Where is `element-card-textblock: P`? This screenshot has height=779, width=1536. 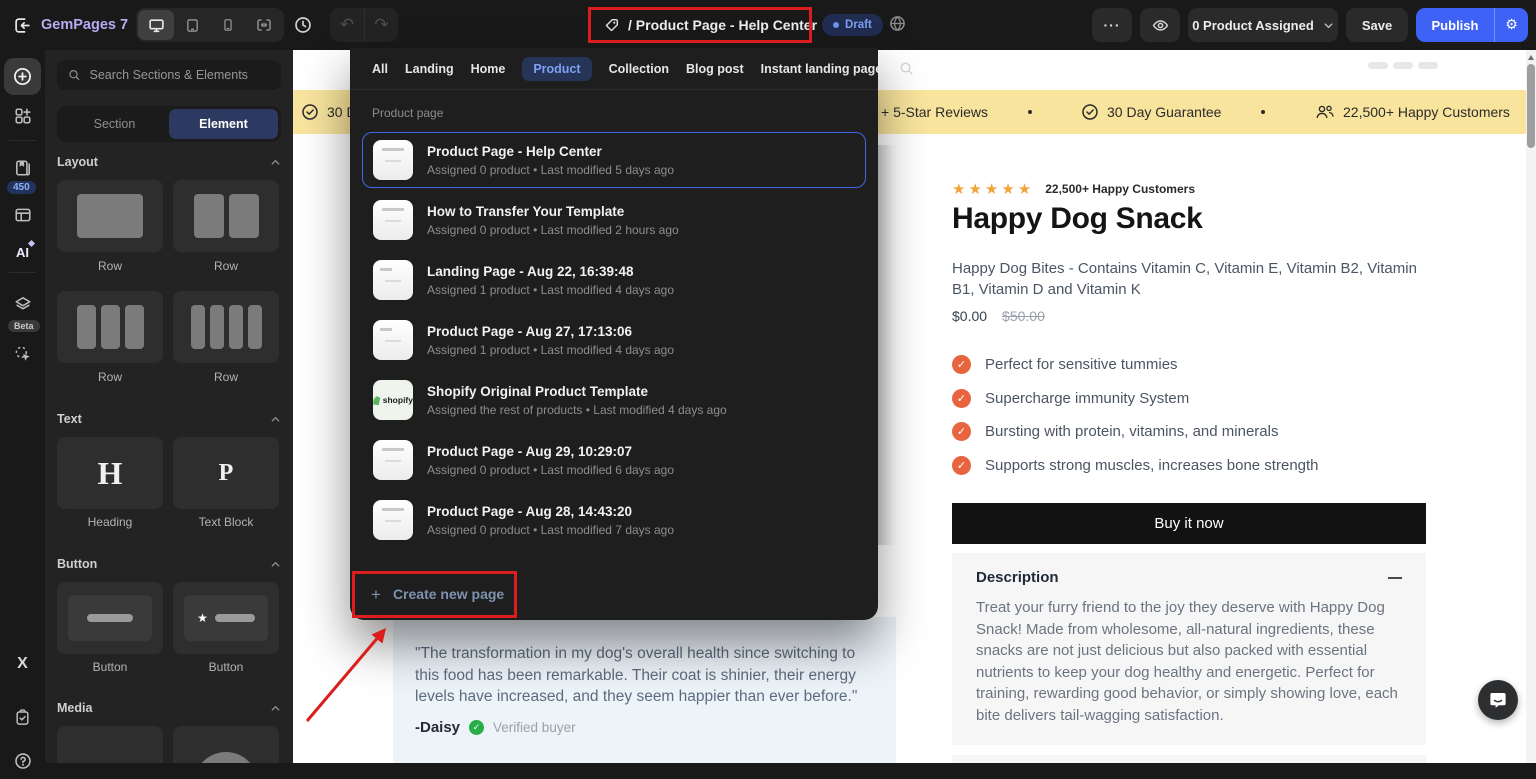
element-card-textblock: P is located at coordinates (226, 473).